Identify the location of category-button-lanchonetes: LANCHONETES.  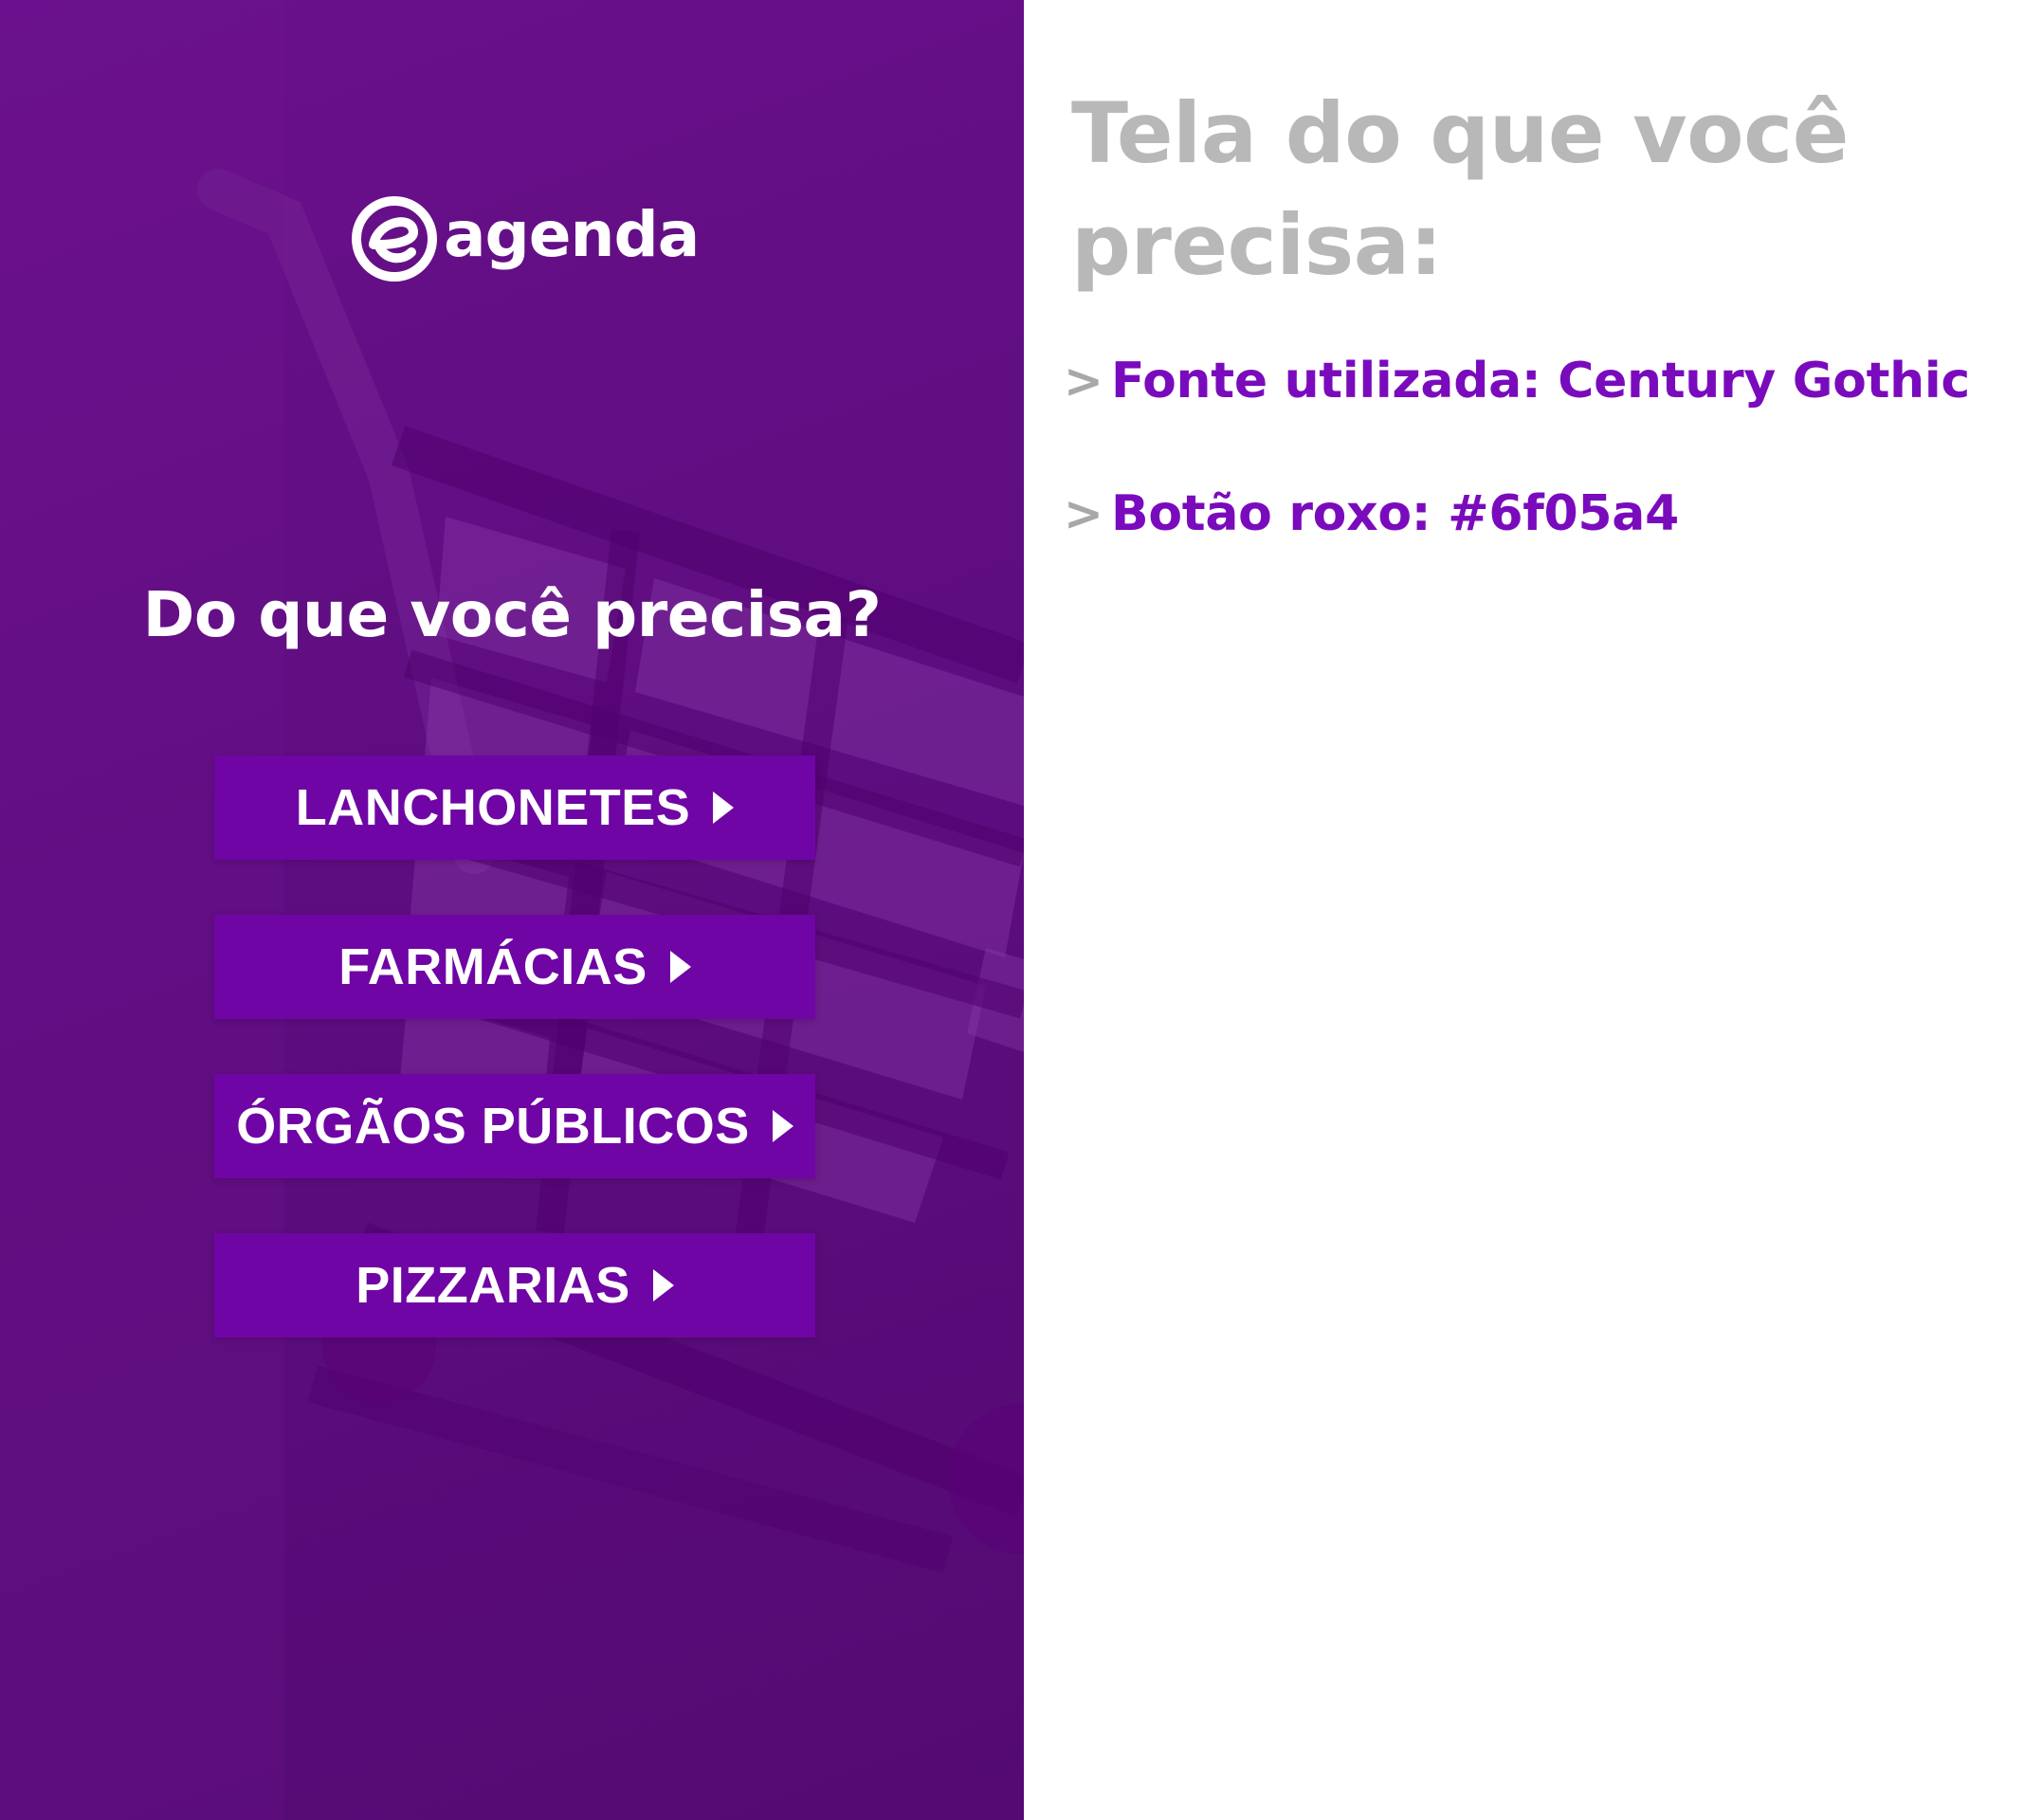
(514, 807).